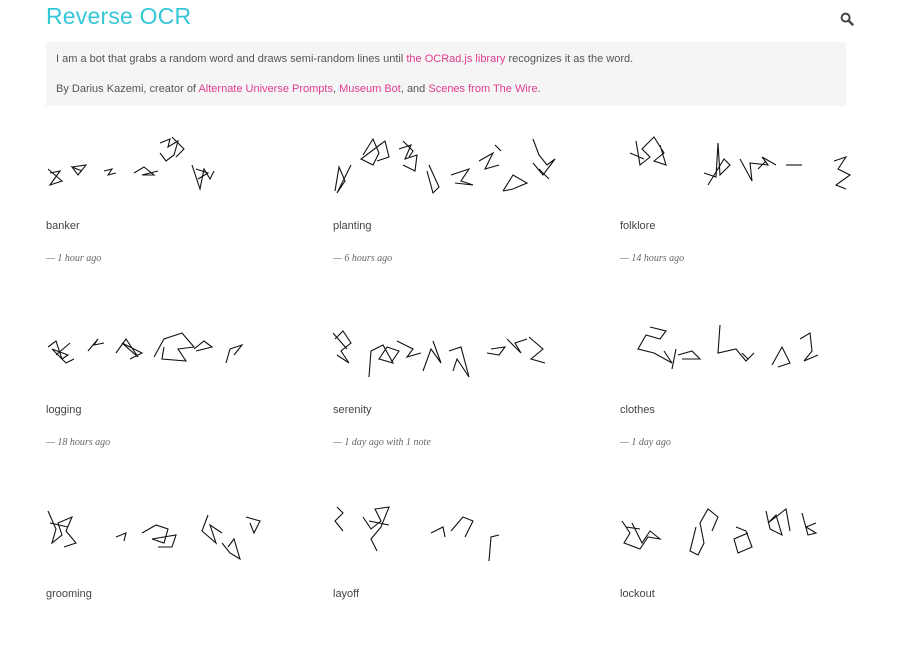 This screenshot has width=900, height=663. I want to click on post-word: serenity, so click(352, 410).